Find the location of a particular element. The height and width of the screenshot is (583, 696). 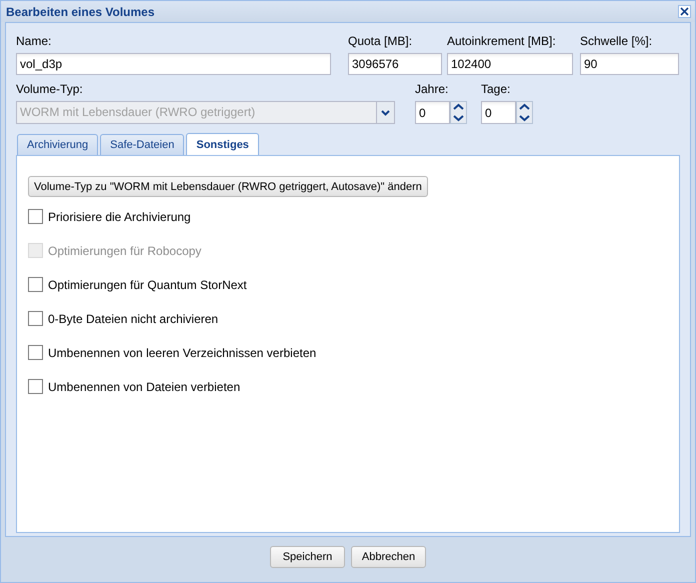

dialog-button: Abbrechen is located at coordinates (388, 557).